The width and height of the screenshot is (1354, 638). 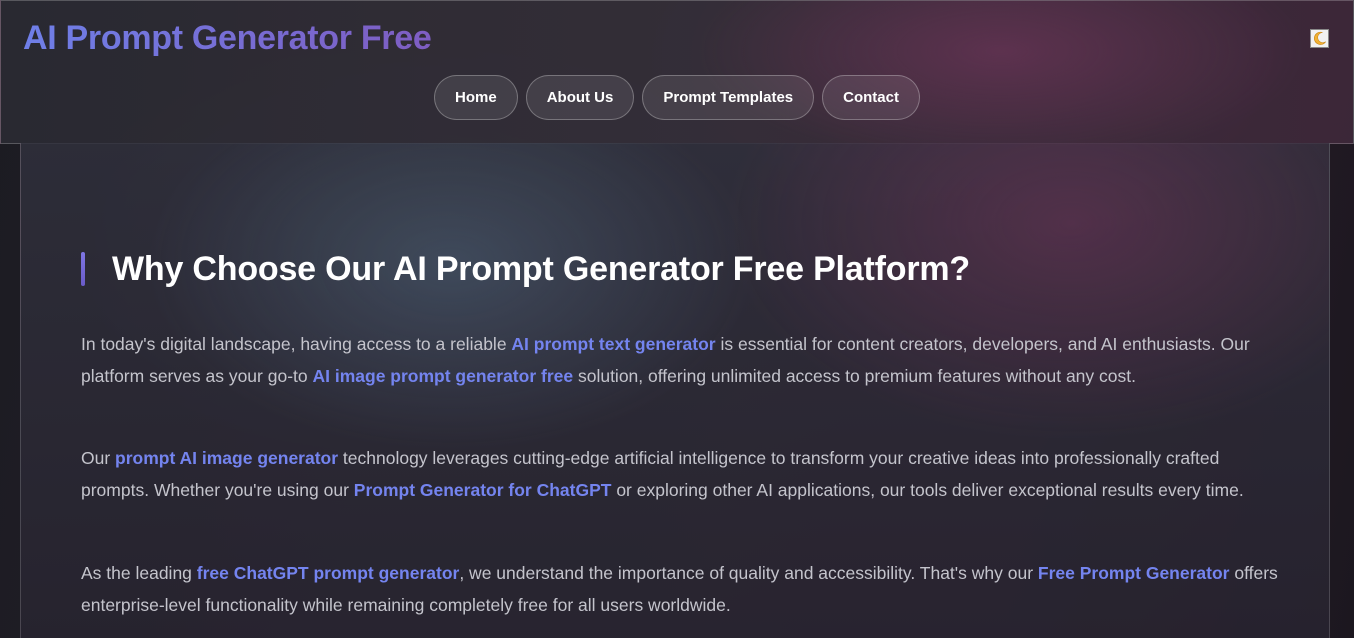 I want to click on keyword-link: free ChatGPT prompt generator, so click(x=328, y=573).